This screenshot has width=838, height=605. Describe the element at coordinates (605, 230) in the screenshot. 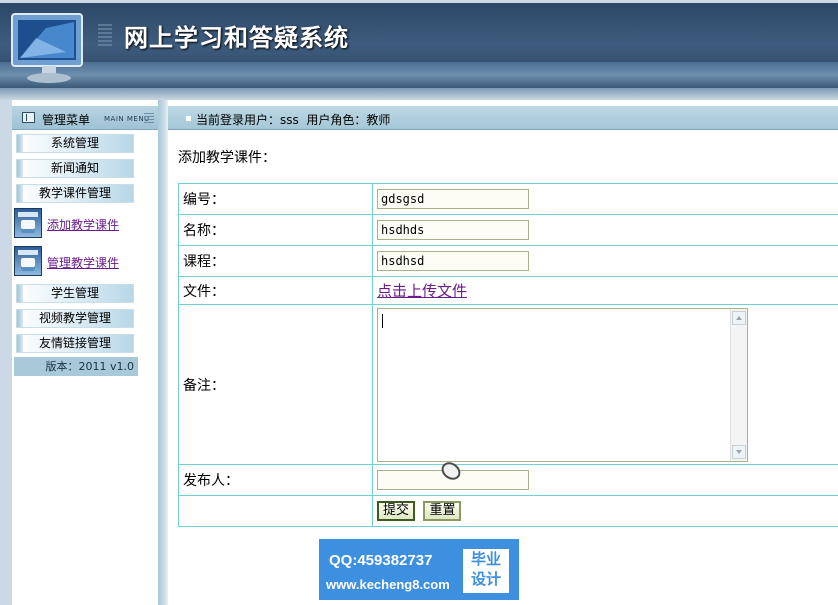

I see `name-cell: hsdhds` at that location.